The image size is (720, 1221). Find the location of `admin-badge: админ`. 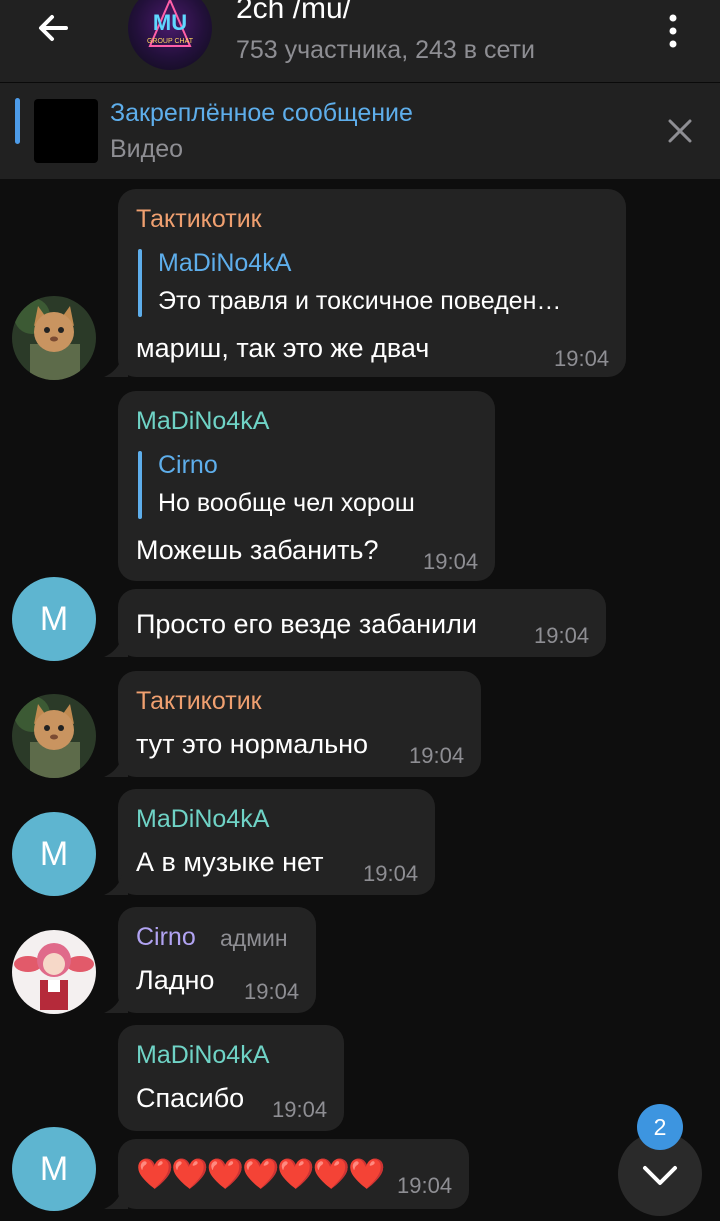

admin-badge: админ is located at coordinates (254, 938).